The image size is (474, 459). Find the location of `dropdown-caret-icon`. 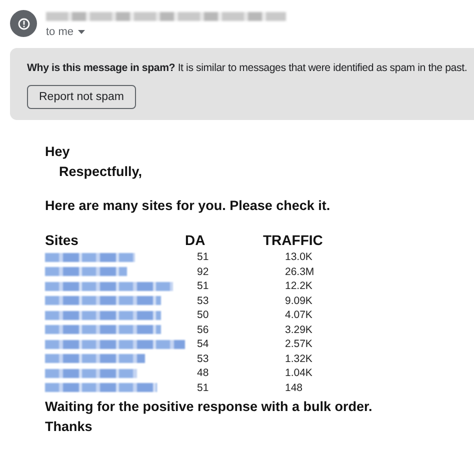

dropdown-caret-icon is located at coordinates (81, 32).